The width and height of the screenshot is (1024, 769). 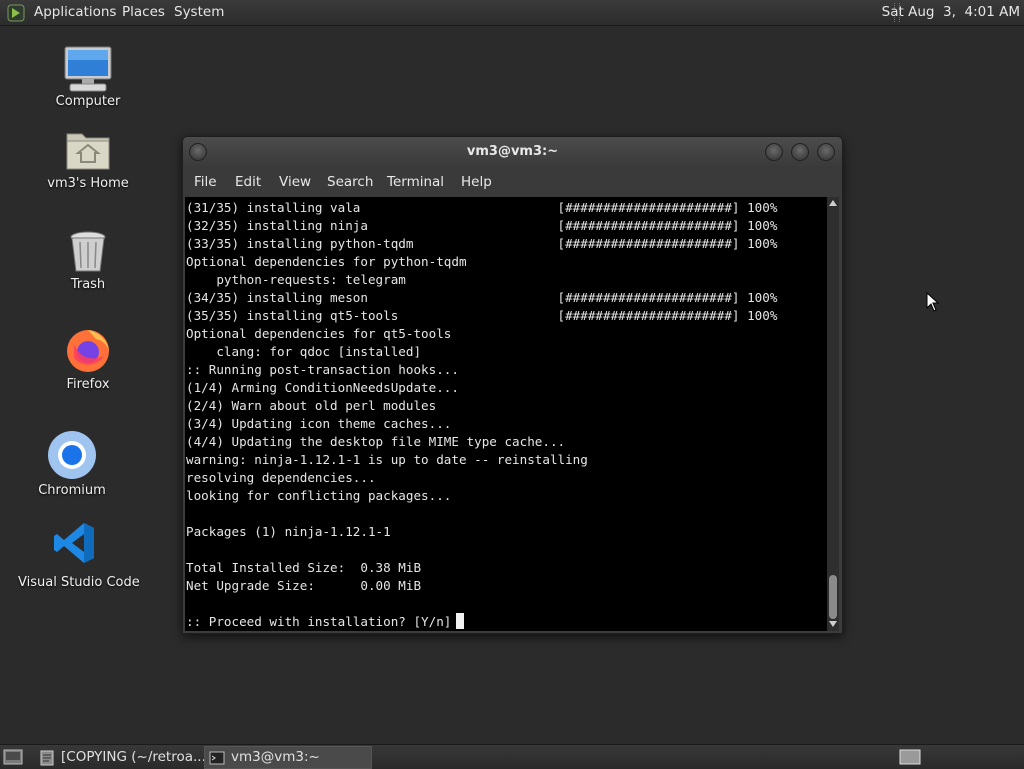 What do you see at coordinates (512, 756) in the screenshot?
I see `bottom-panel: [COPYING (~/retroa... vm3@vm3:~` at bounding box center [512, 756].